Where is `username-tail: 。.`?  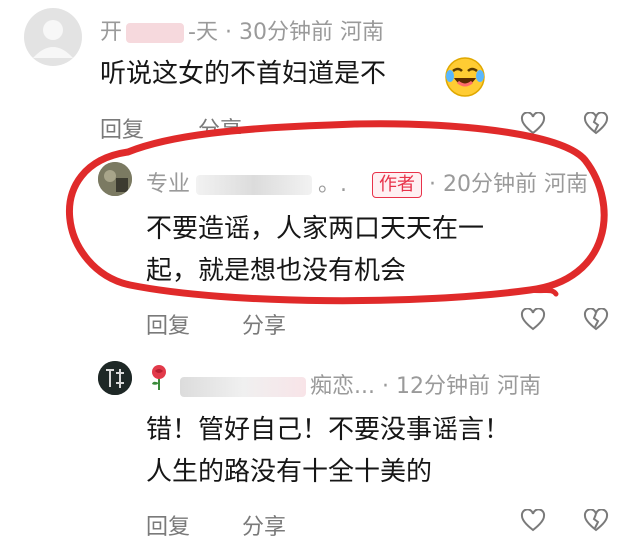
username-tail: 。. is located at coordinates (333, 184).